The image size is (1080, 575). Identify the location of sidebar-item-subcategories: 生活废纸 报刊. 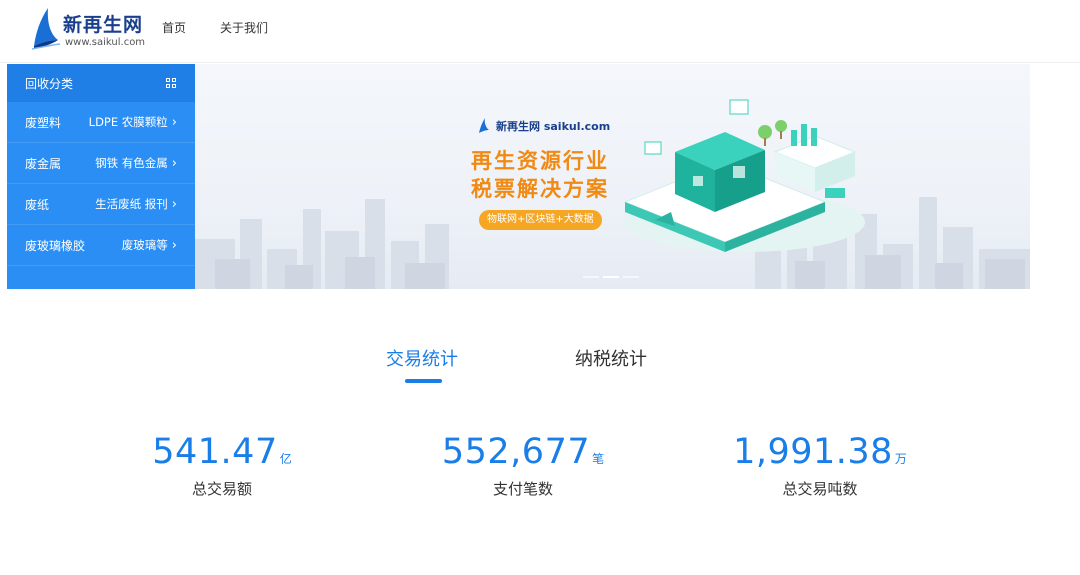
(131, 204).